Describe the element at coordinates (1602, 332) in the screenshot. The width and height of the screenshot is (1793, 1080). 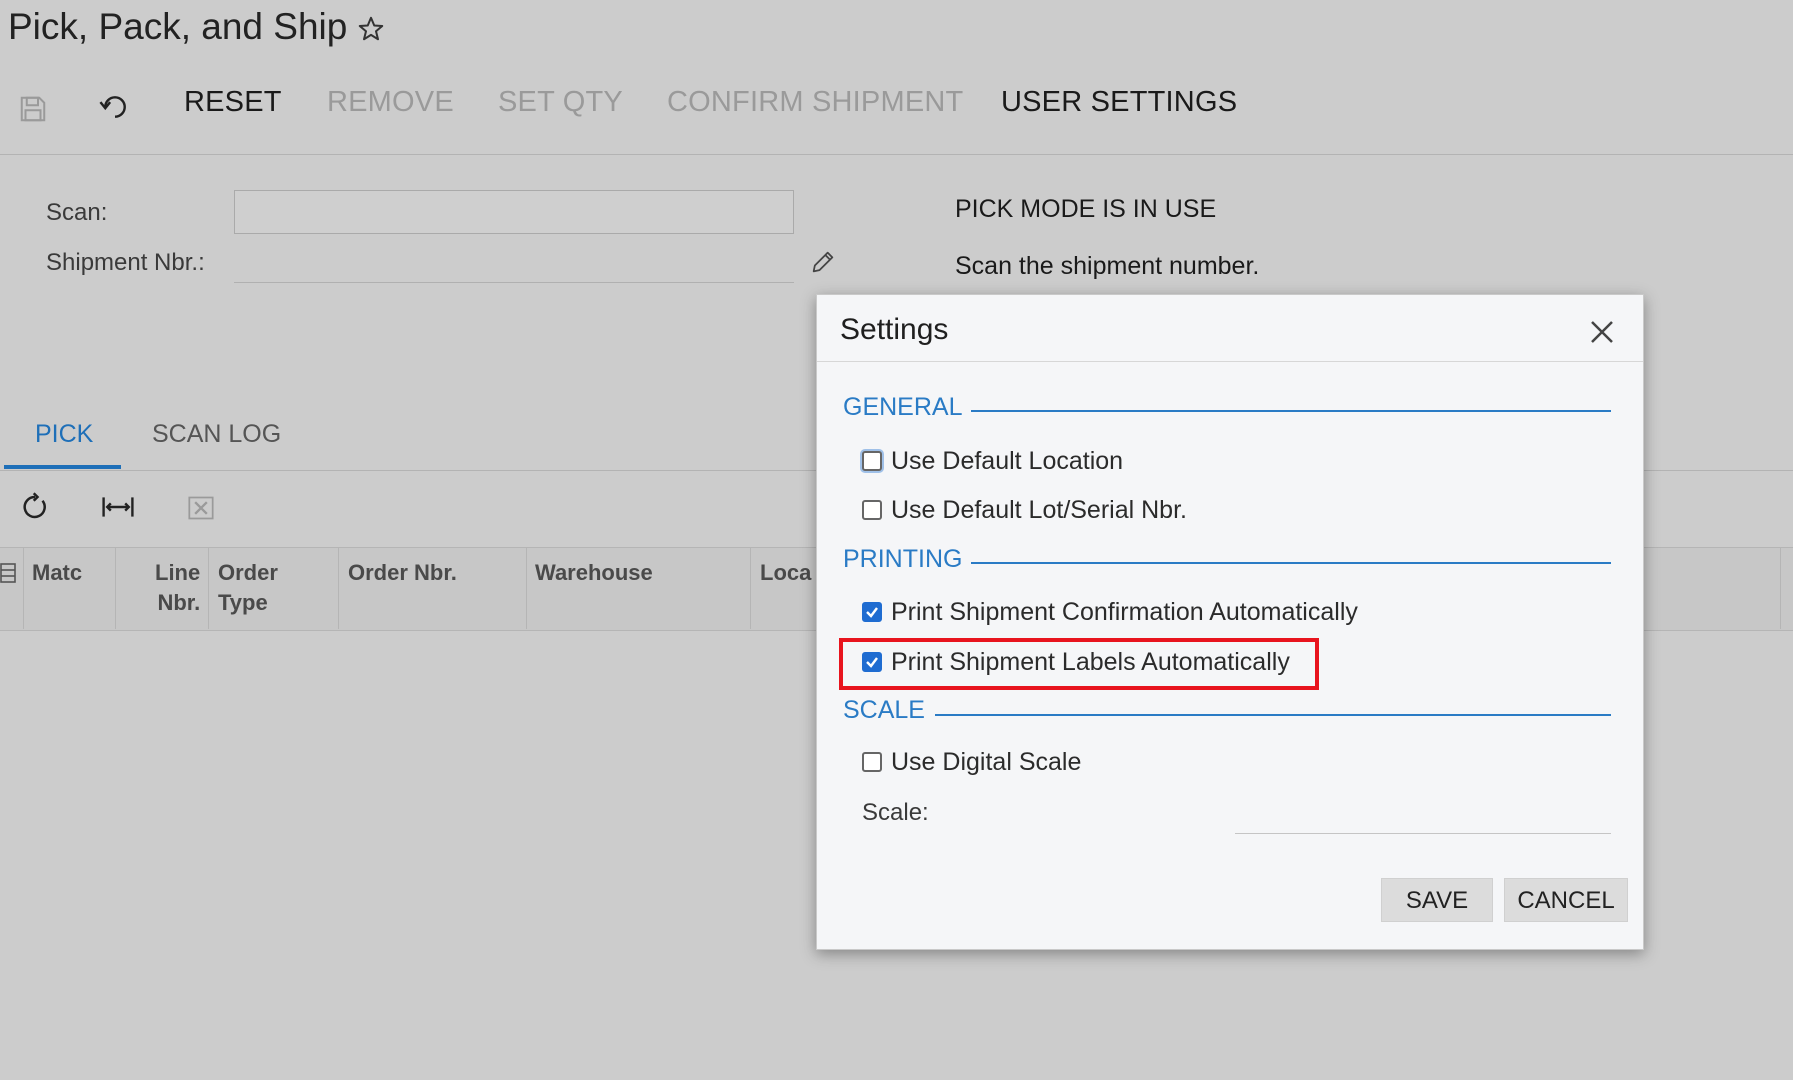
I see `close-icon` at that location.